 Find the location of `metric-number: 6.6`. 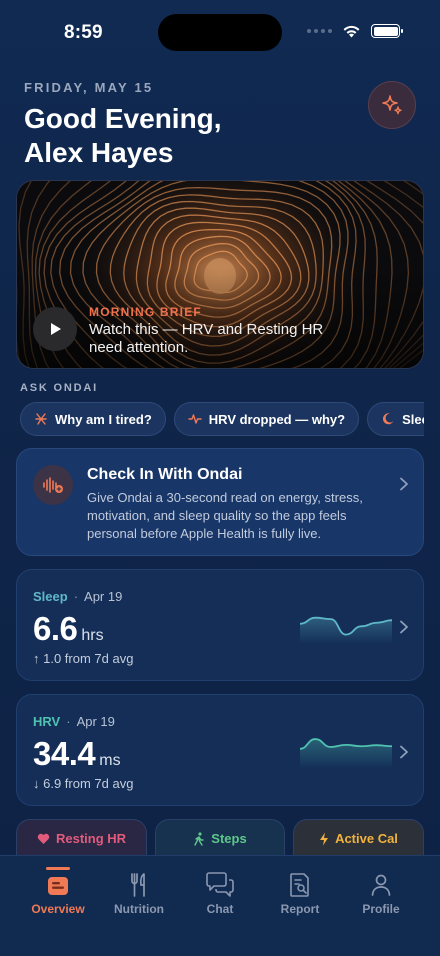

metric-number: 6.6 is located at coordinates (55, 628).